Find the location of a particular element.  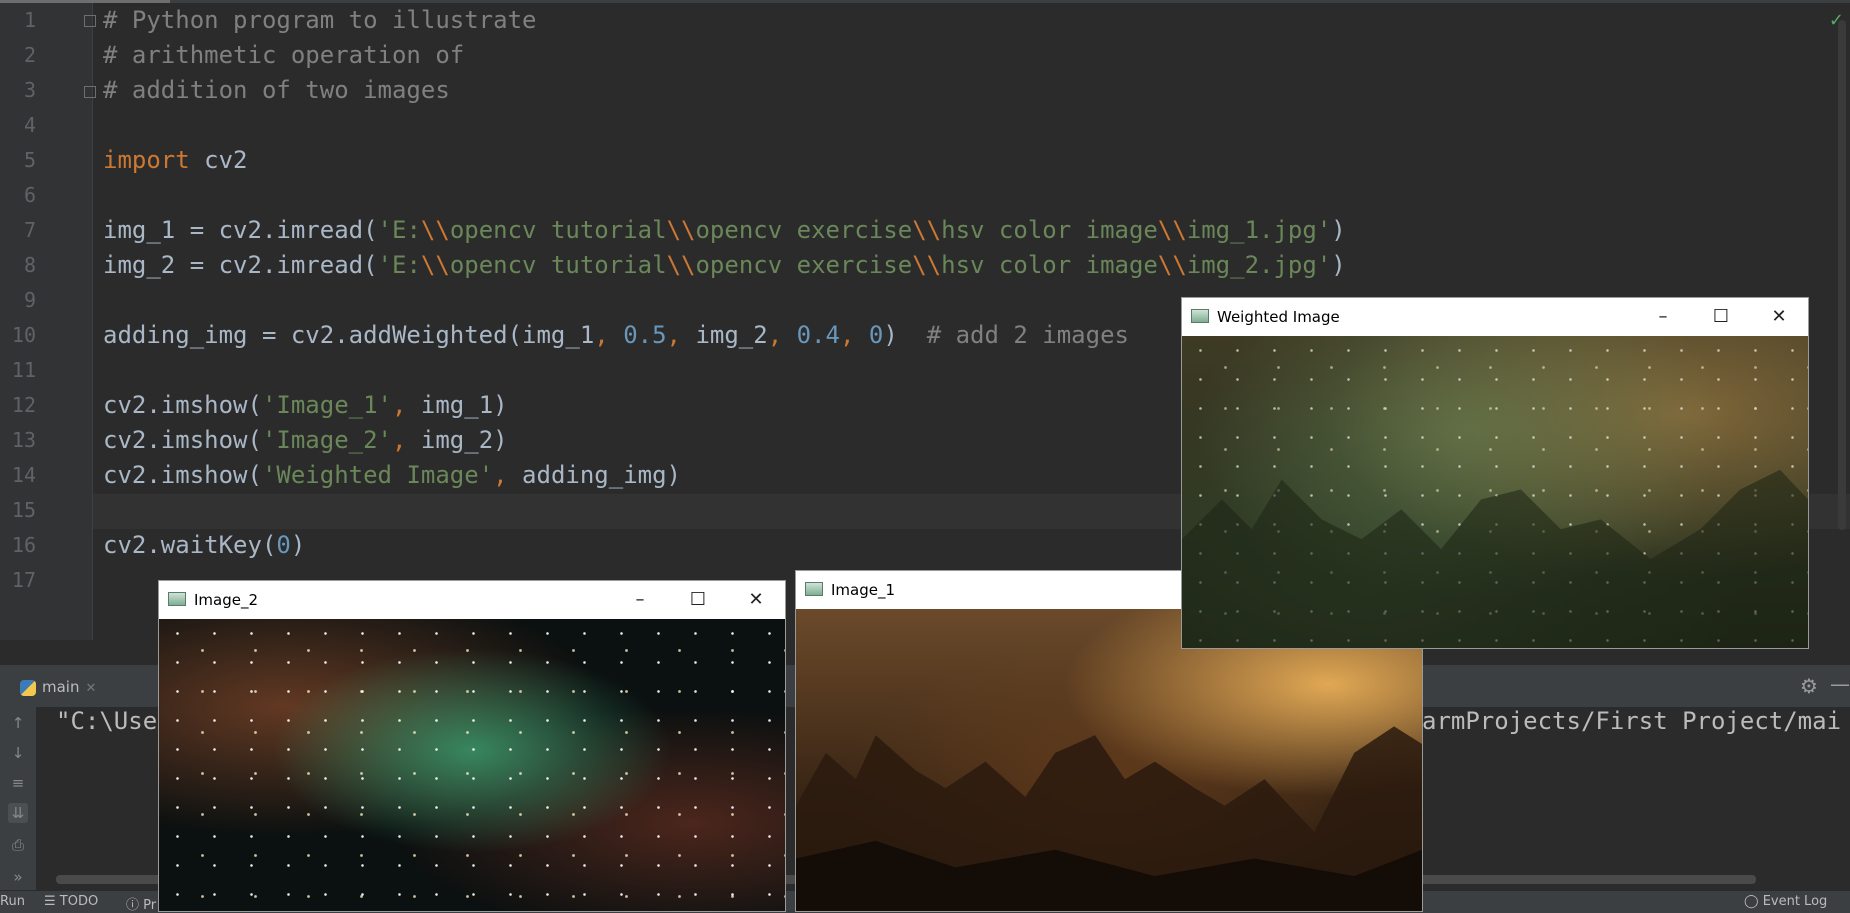

code-line: import cv2 is located at coordinates (175, 160).